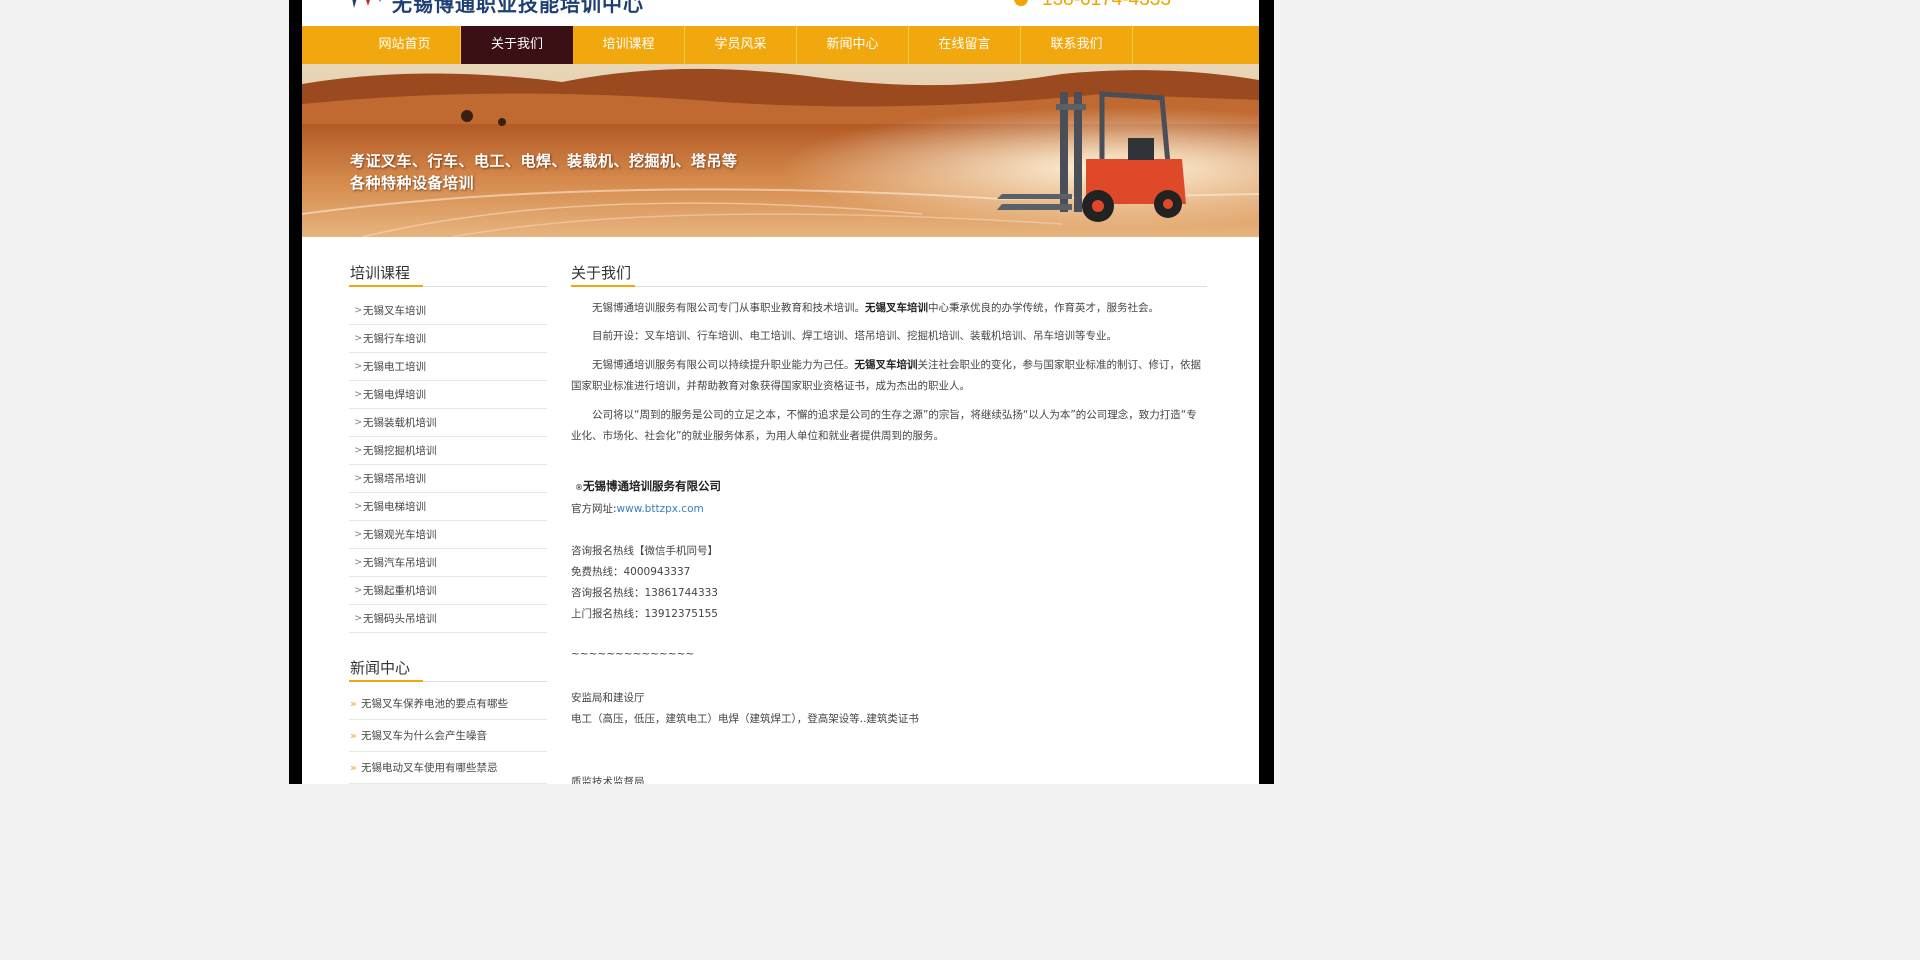  I want to click on website-link: www.bttzpx.com, so click(660, 509).